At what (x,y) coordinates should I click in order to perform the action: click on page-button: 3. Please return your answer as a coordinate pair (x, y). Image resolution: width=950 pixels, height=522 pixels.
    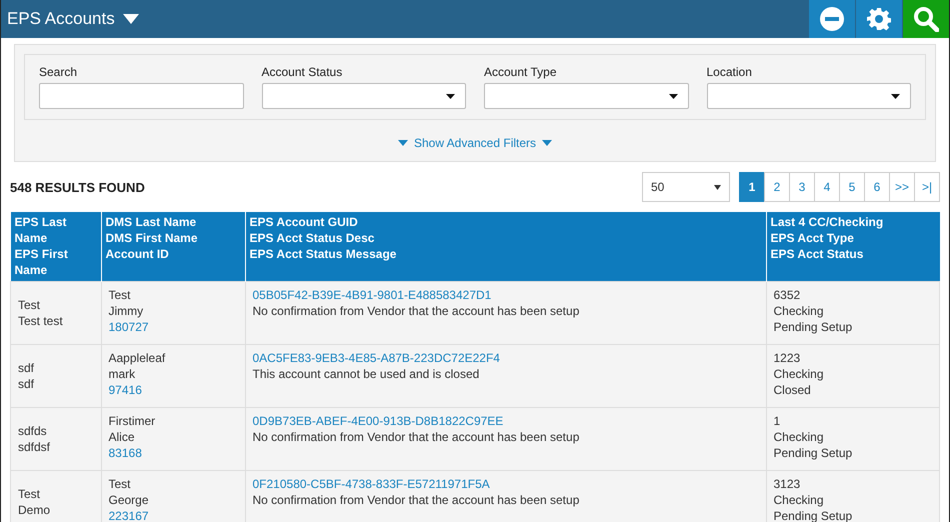
    Looking at the image, I should click on (802, 187).